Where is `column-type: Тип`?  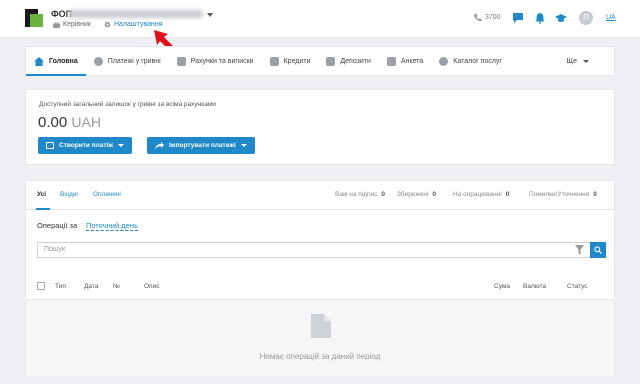
column-type: Тип is located at coordinates (60, 286).